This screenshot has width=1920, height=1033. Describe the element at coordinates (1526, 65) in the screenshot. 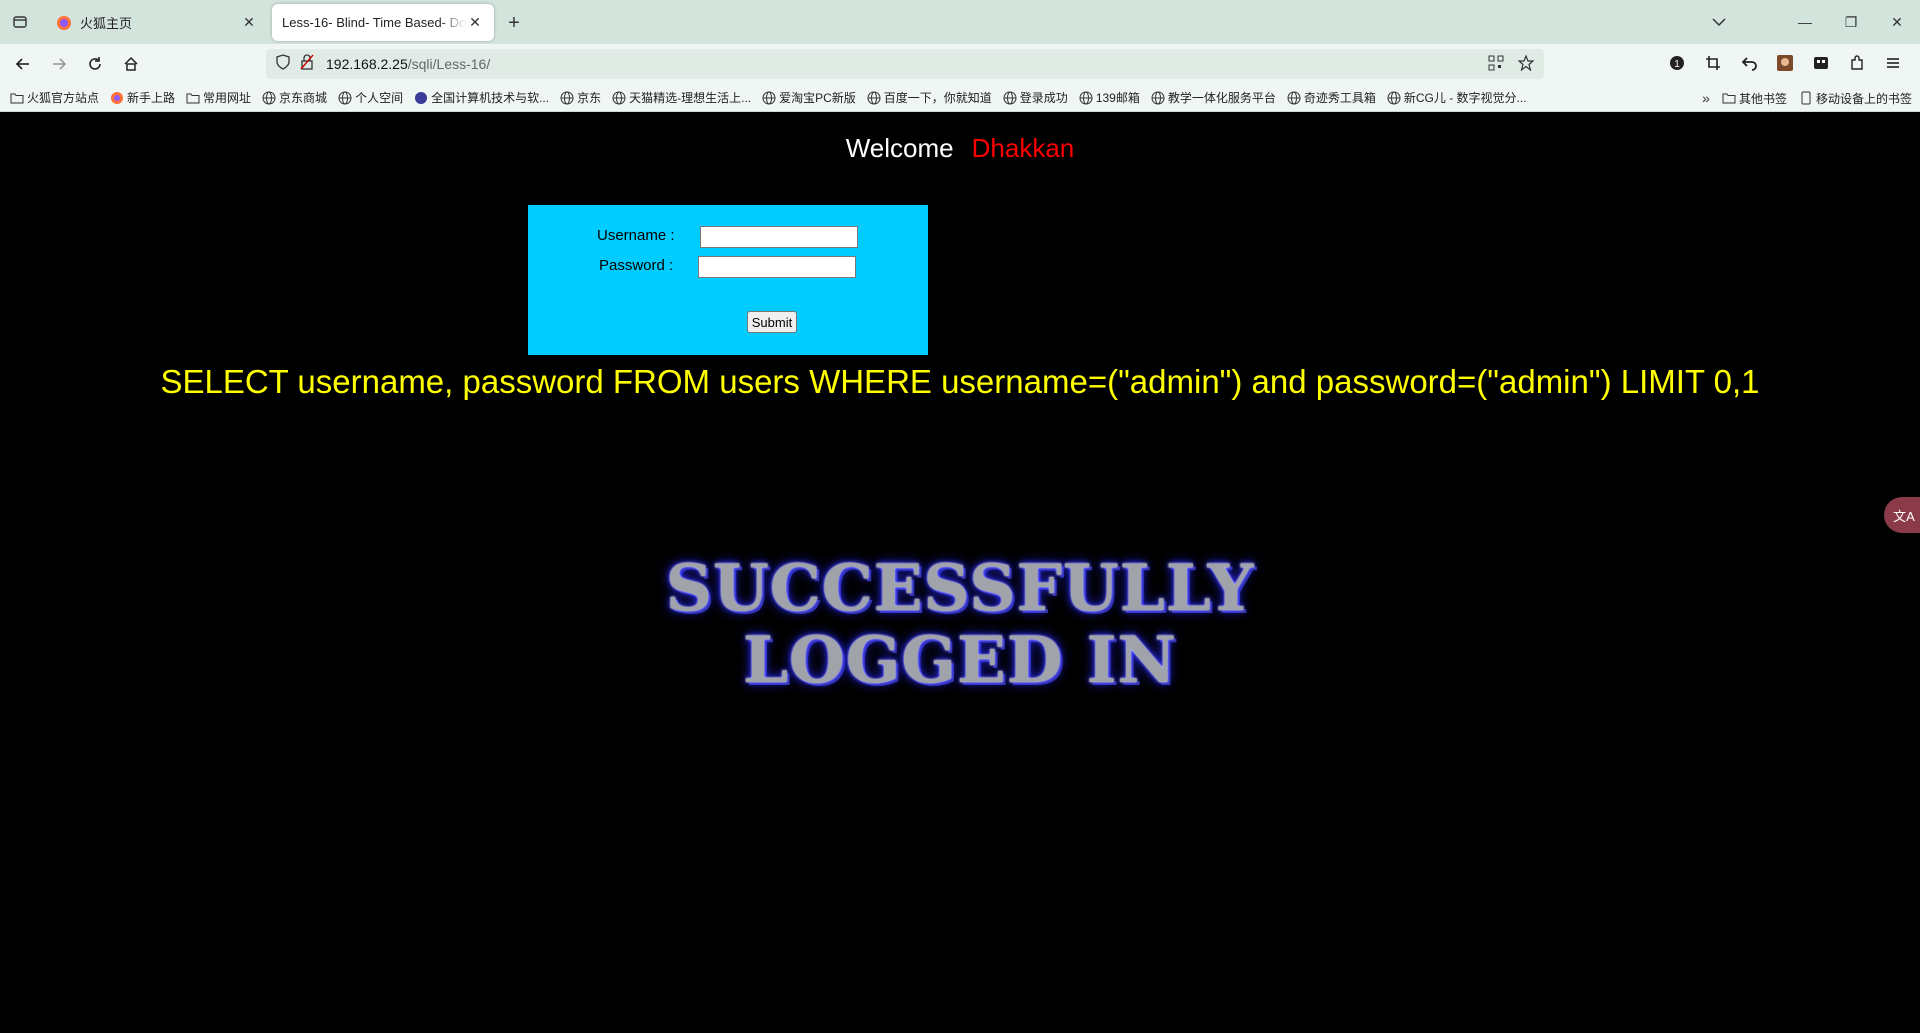

I see `bookmark-star-icon` at that location.